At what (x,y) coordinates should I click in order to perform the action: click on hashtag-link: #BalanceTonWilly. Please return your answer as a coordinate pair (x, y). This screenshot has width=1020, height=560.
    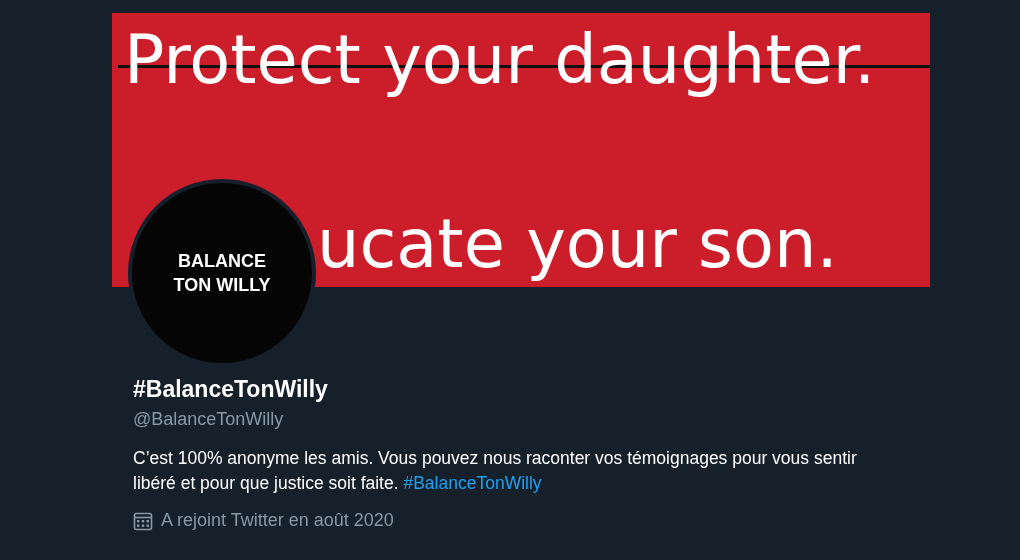
    Looking at the image, I should click on (472, 483).